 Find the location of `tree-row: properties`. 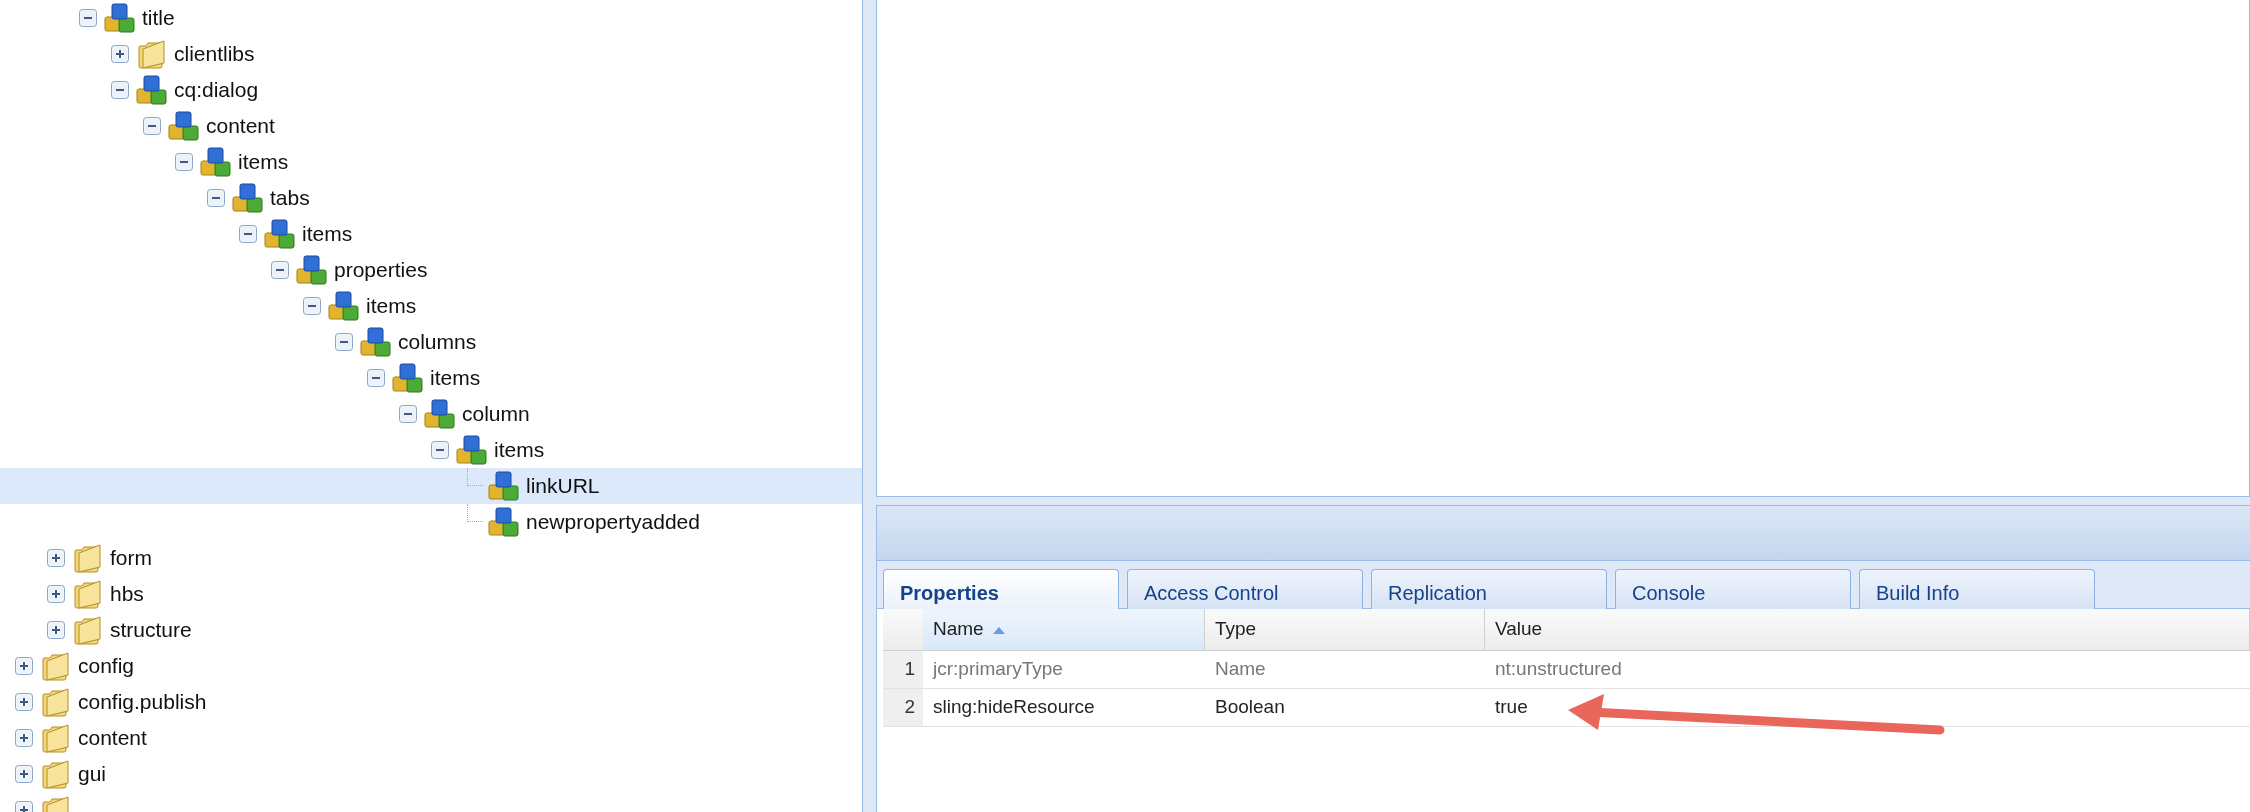

tree-row: properties is located at coordinates (431, 270).